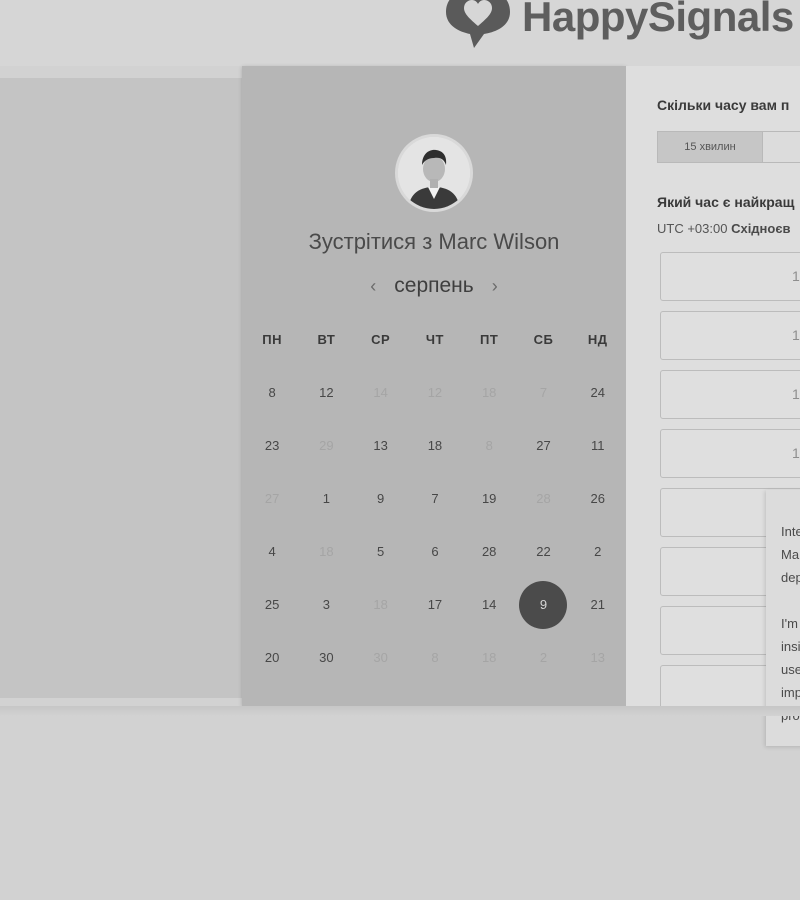 The width and height of the screenshot is (800, 900). I want to click on calendar-day: 17, so click(435, 605).